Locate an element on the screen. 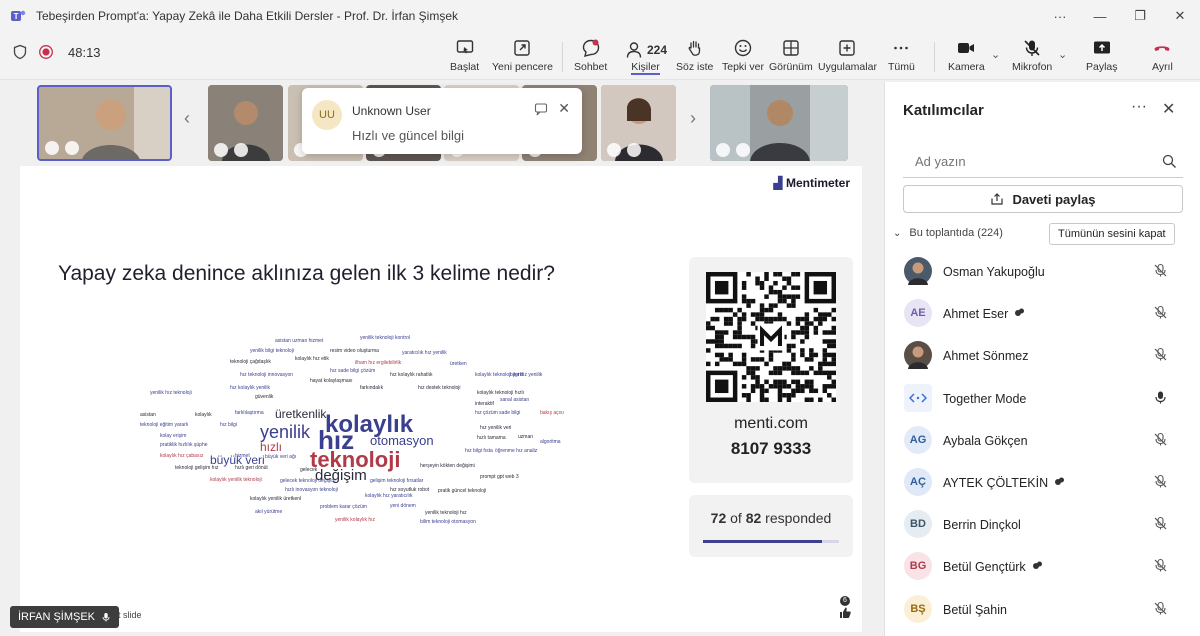  participant-row: AG Aybala Gökçen is located at coordinates (1042, 441).